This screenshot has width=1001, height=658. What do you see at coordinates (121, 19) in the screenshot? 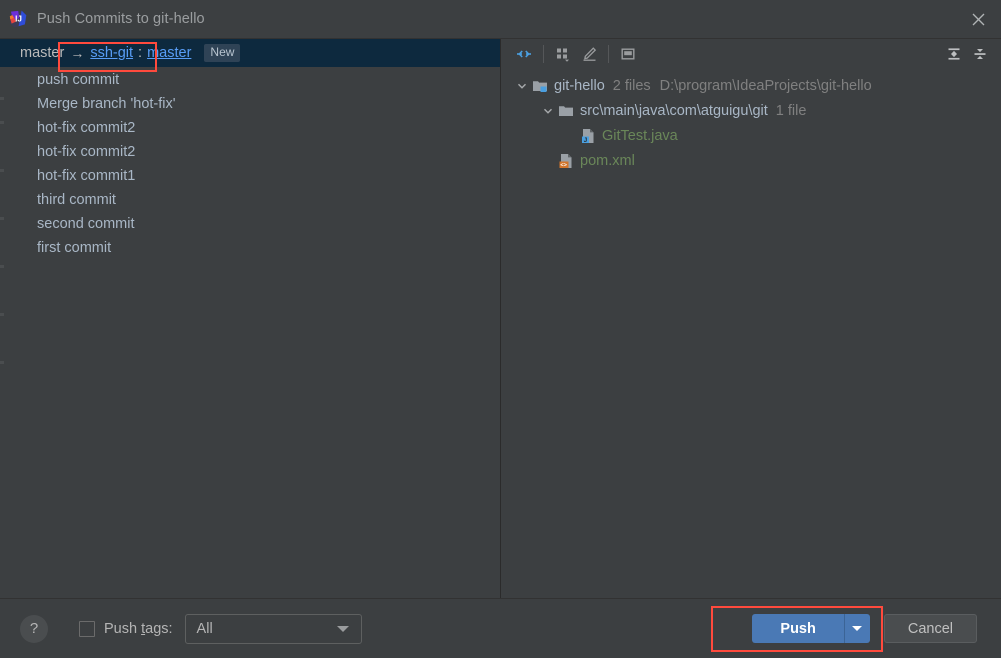
I see `window-title: Push Commits to git-hello` at bounding box center [121, 19].